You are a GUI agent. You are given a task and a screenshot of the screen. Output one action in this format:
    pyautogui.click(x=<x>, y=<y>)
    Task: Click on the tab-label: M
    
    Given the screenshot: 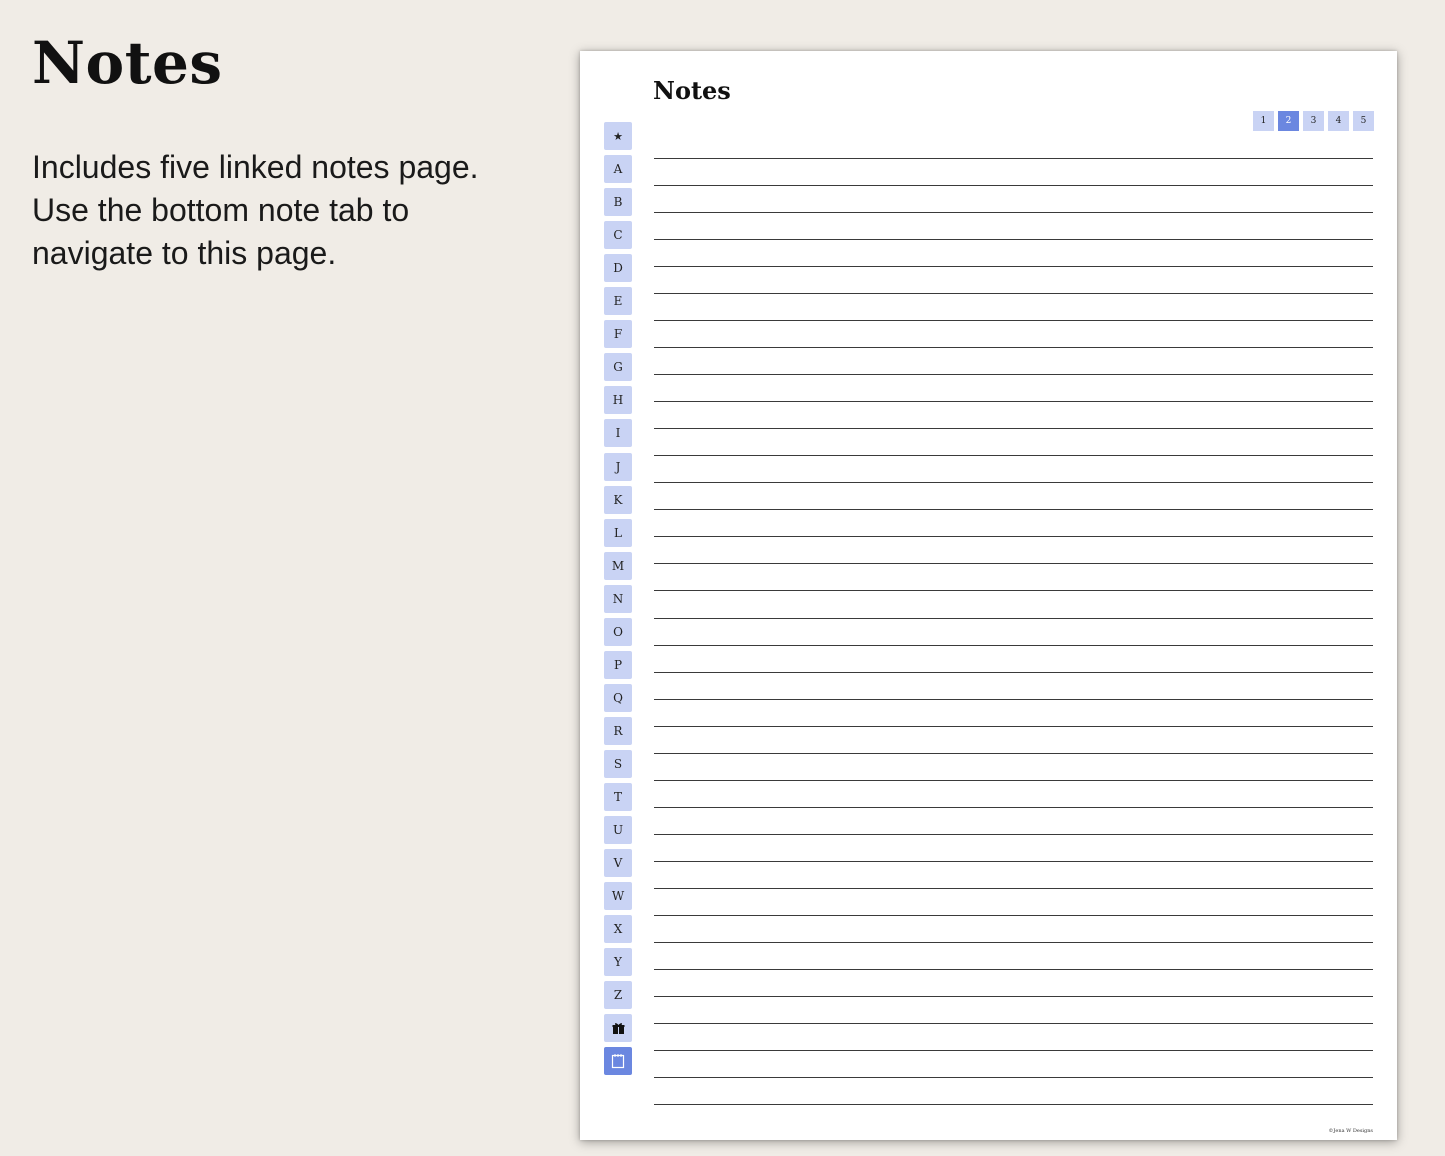 What is the action you would take?
    pyautogui.click(x=618, y=565)
    